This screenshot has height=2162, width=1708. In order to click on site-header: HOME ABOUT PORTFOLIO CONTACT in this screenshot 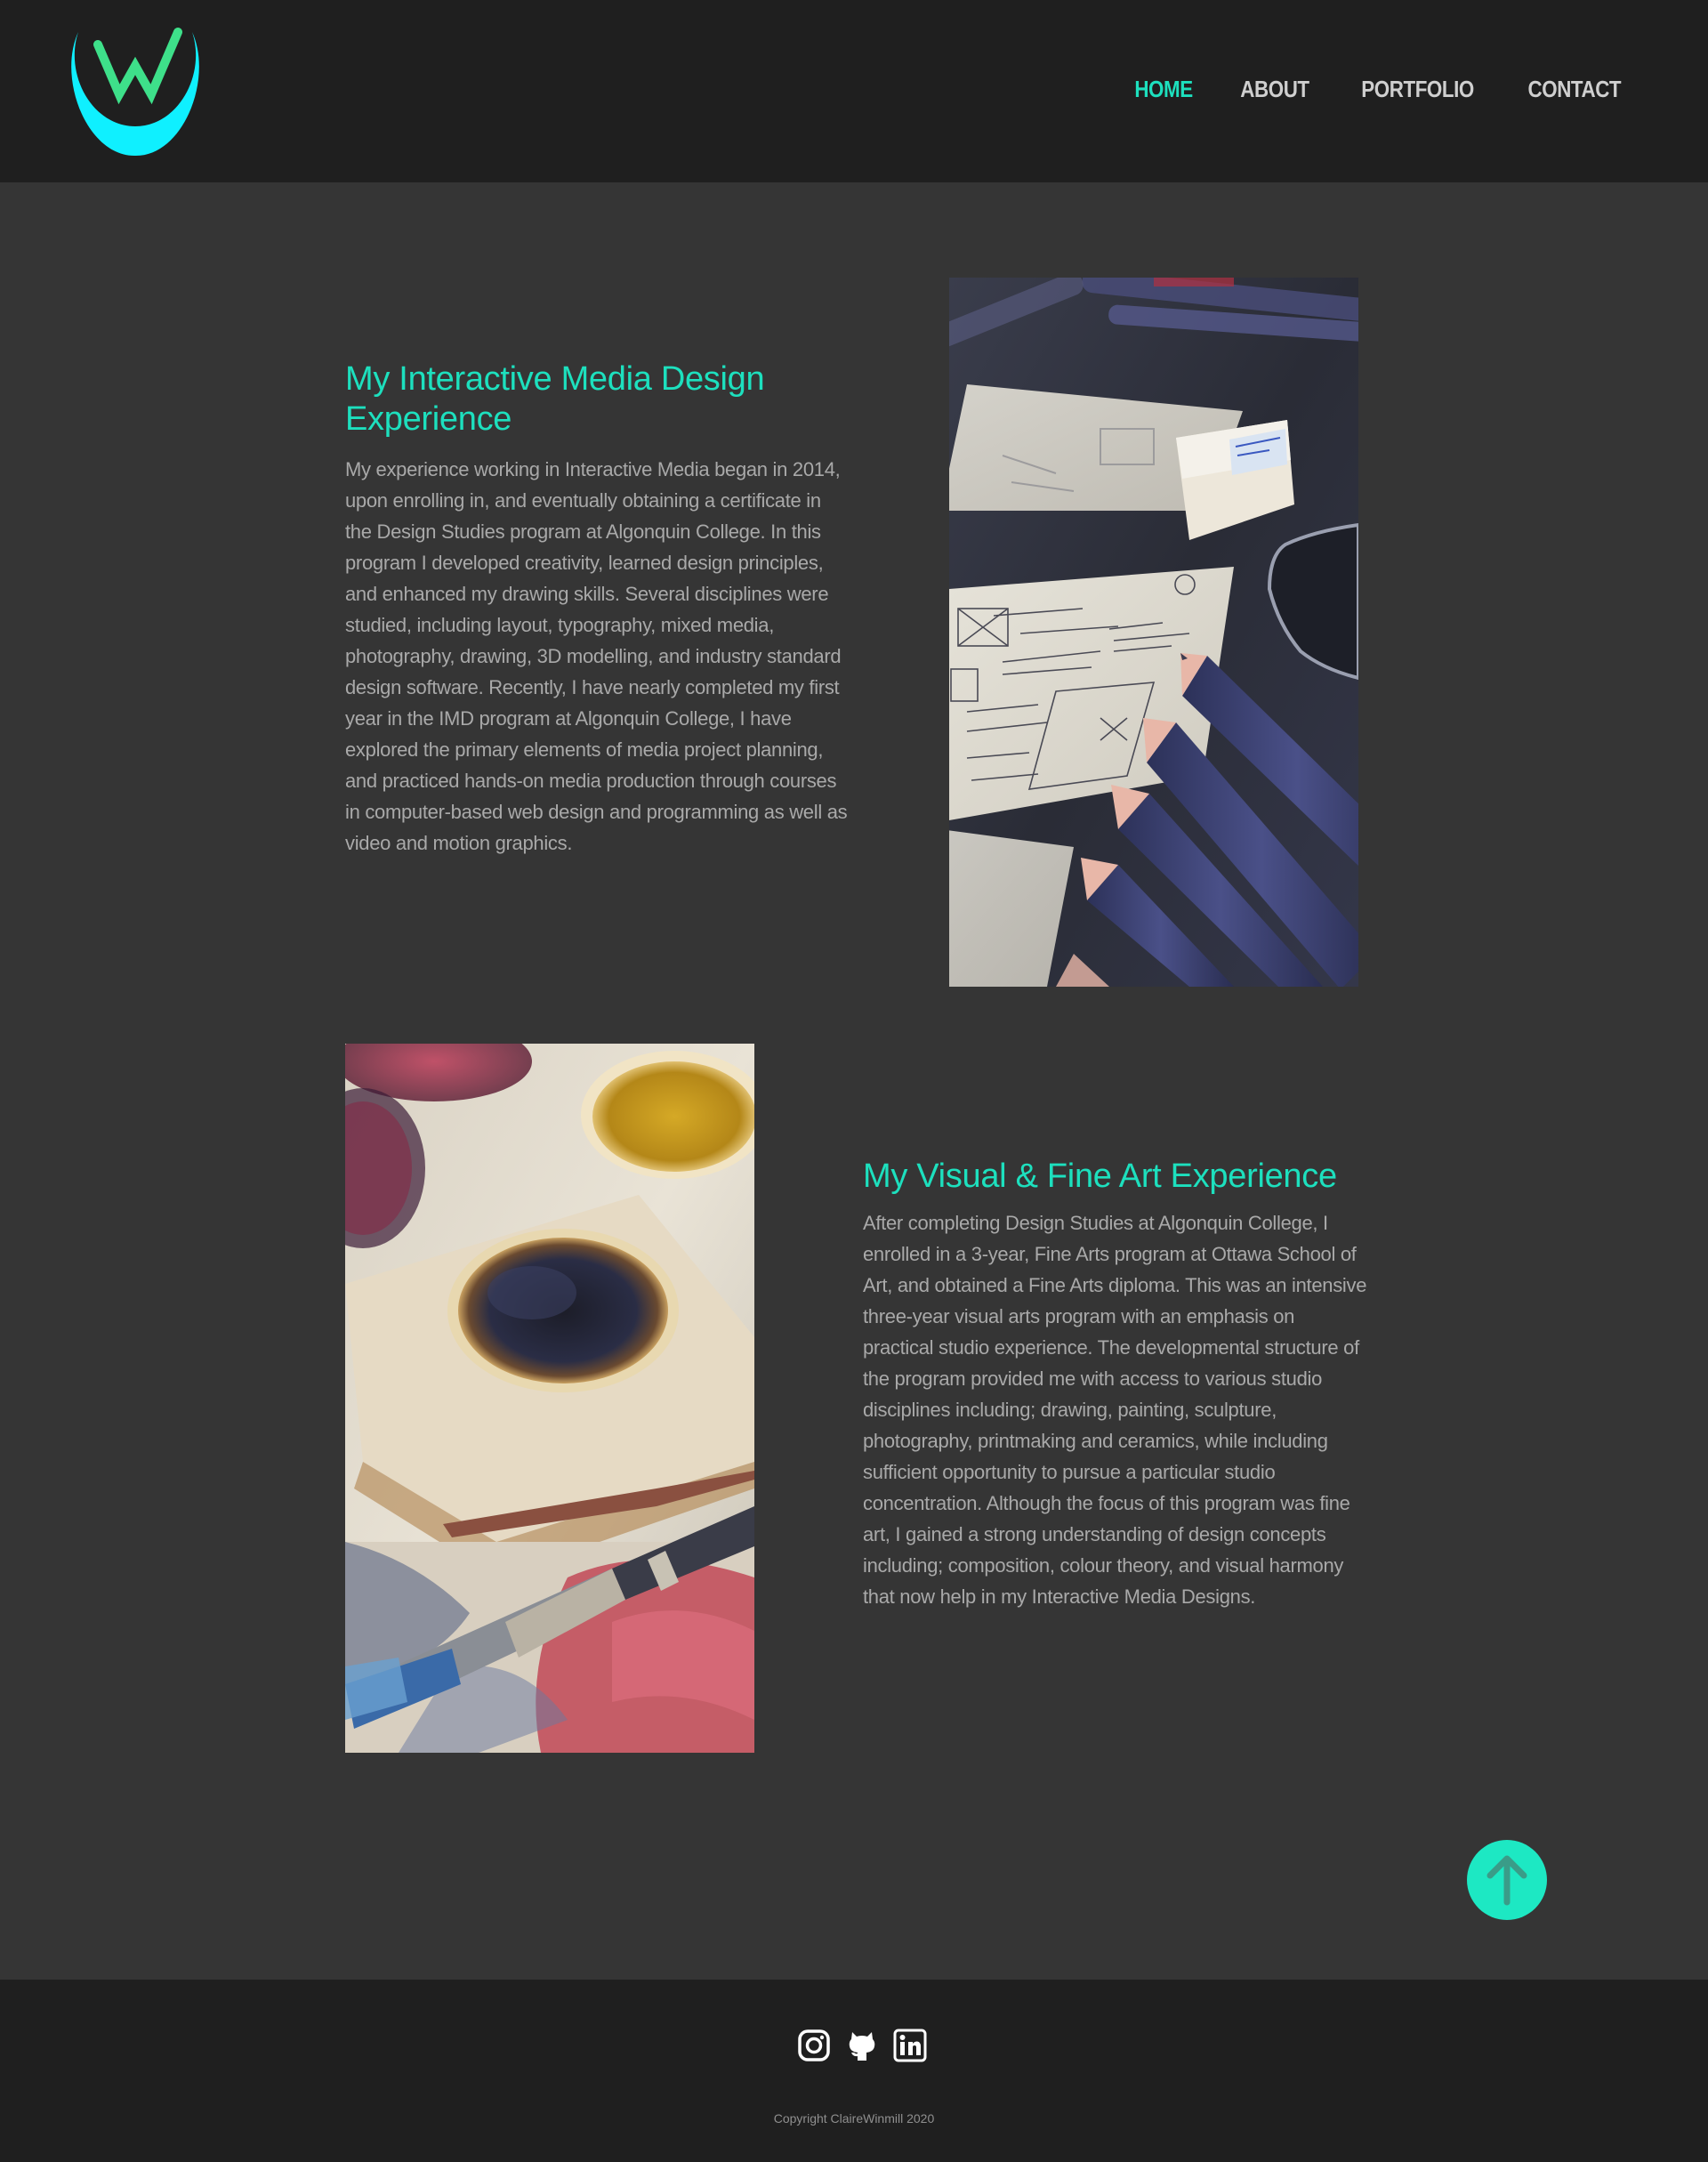, I will do `click(854, 91)`.